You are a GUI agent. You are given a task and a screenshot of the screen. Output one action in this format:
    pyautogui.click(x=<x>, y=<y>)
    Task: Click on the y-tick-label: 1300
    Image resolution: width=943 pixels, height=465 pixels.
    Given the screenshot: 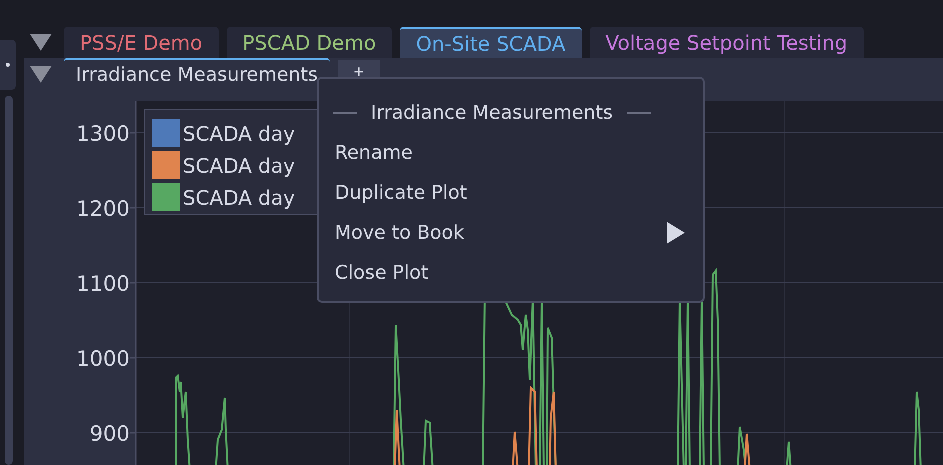 What is the action you would take?
    pyautogui.click(x=103, y=134)
    